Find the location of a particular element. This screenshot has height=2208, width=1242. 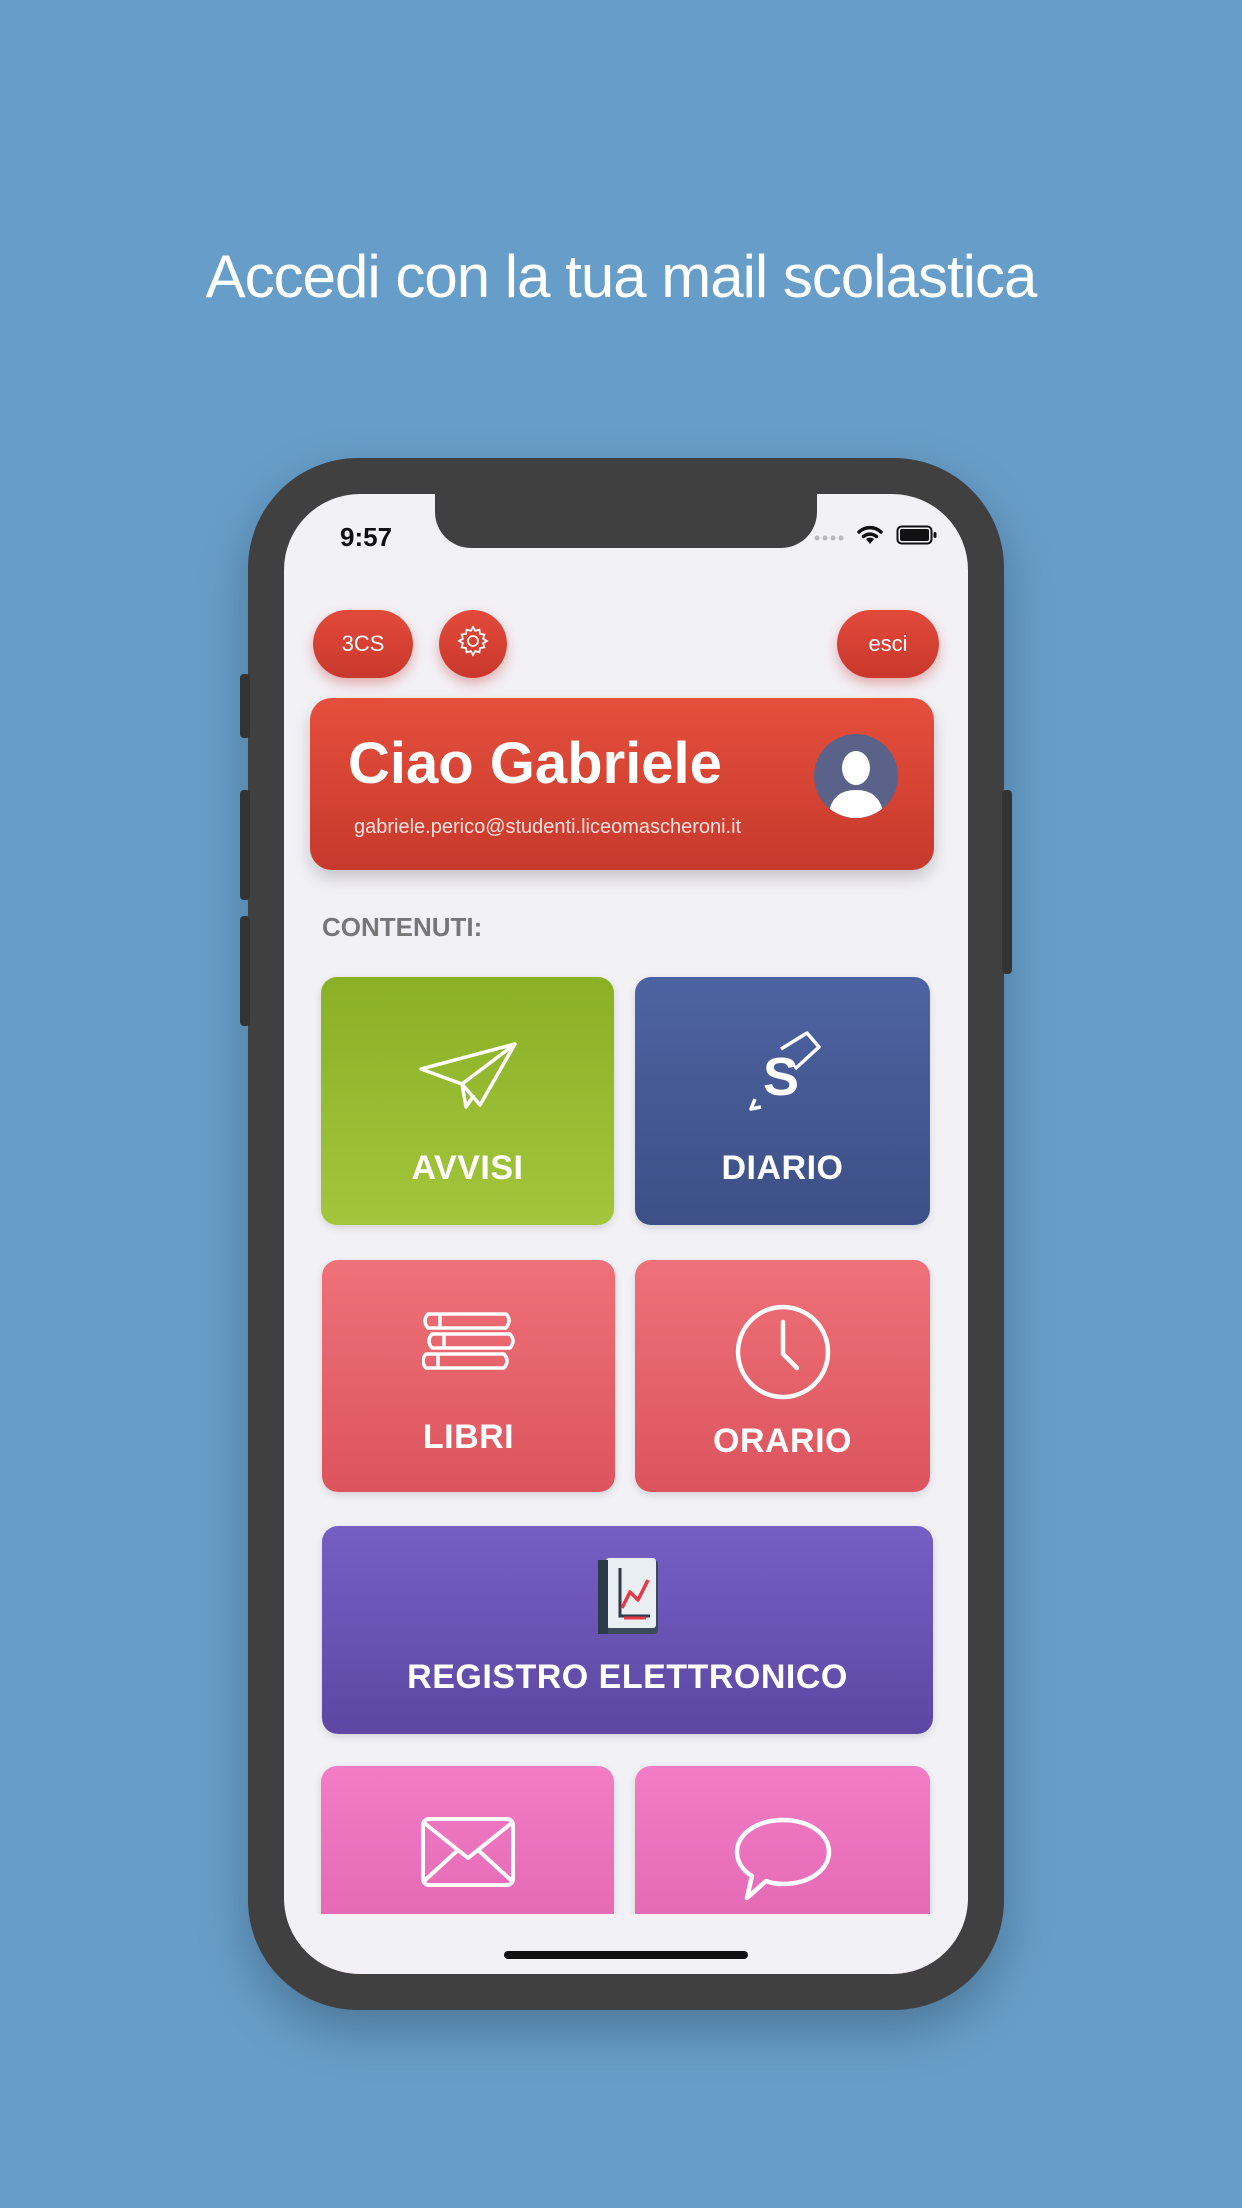

libri-tile: LIBRI is located at coordinates (468, 1376).